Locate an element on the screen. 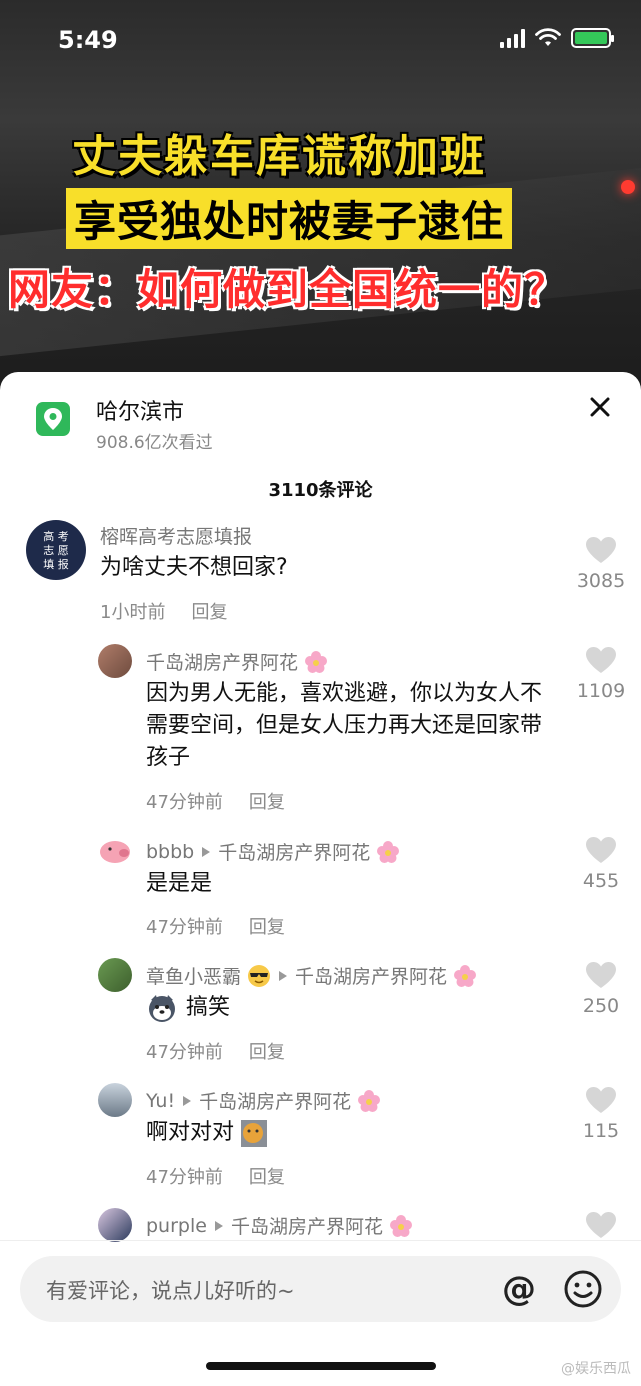 This screenshot has width=641, height=1386. close-icon is located at coordinates (600, 407).